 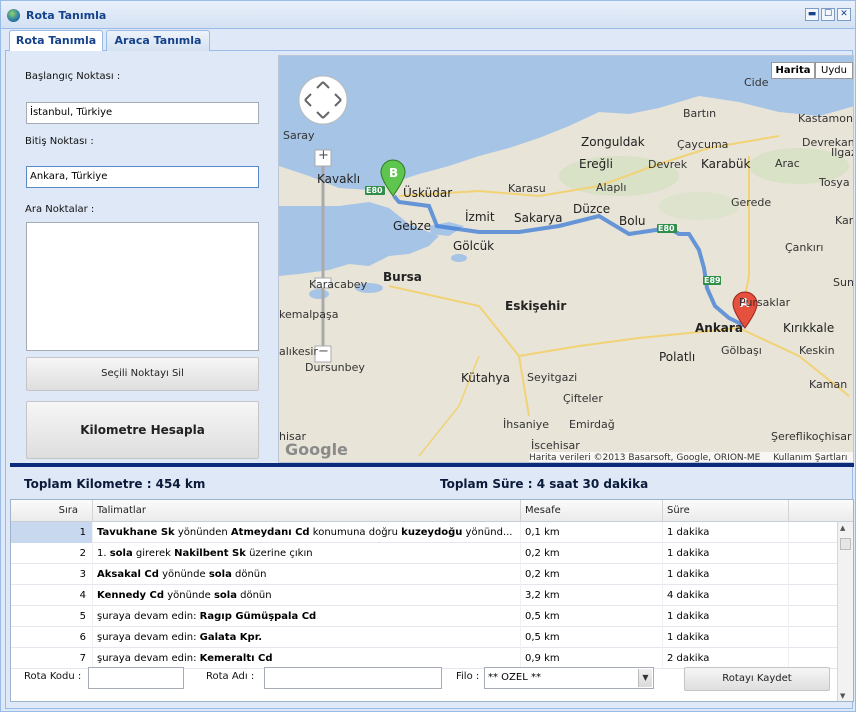 What do you see at coordinates (726, 164) in the screenshot?
I see `map-label: Karabük` at bounding box center [726, 164].